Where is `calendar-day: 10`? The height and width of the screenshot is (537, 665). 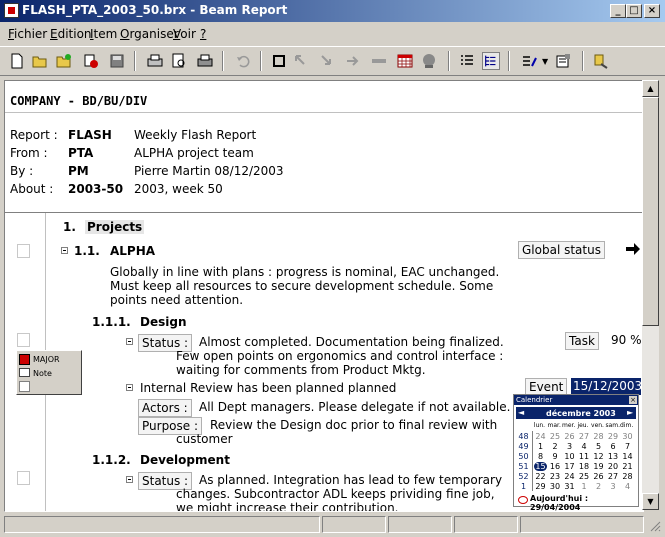
calendar-day: 10 is located at coordinates (569, 456).